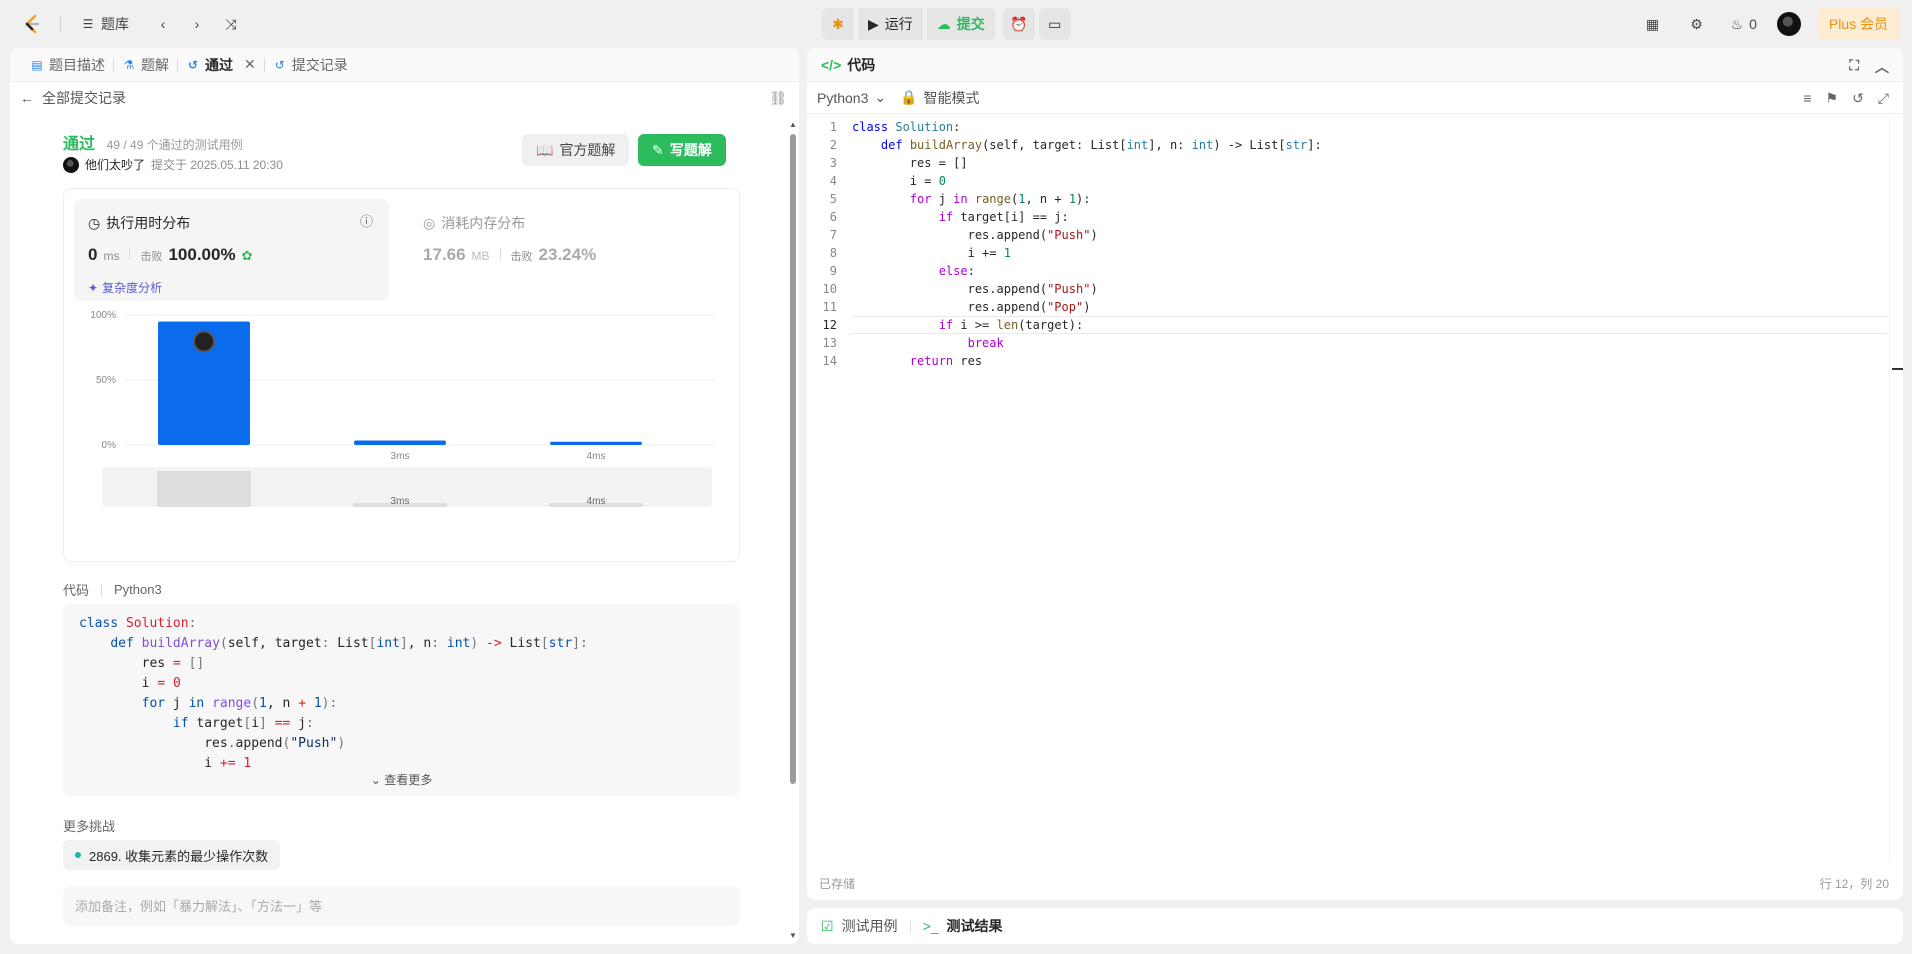  I want to click on left-scrollbar: ▲ ▼, so click(792, 530).